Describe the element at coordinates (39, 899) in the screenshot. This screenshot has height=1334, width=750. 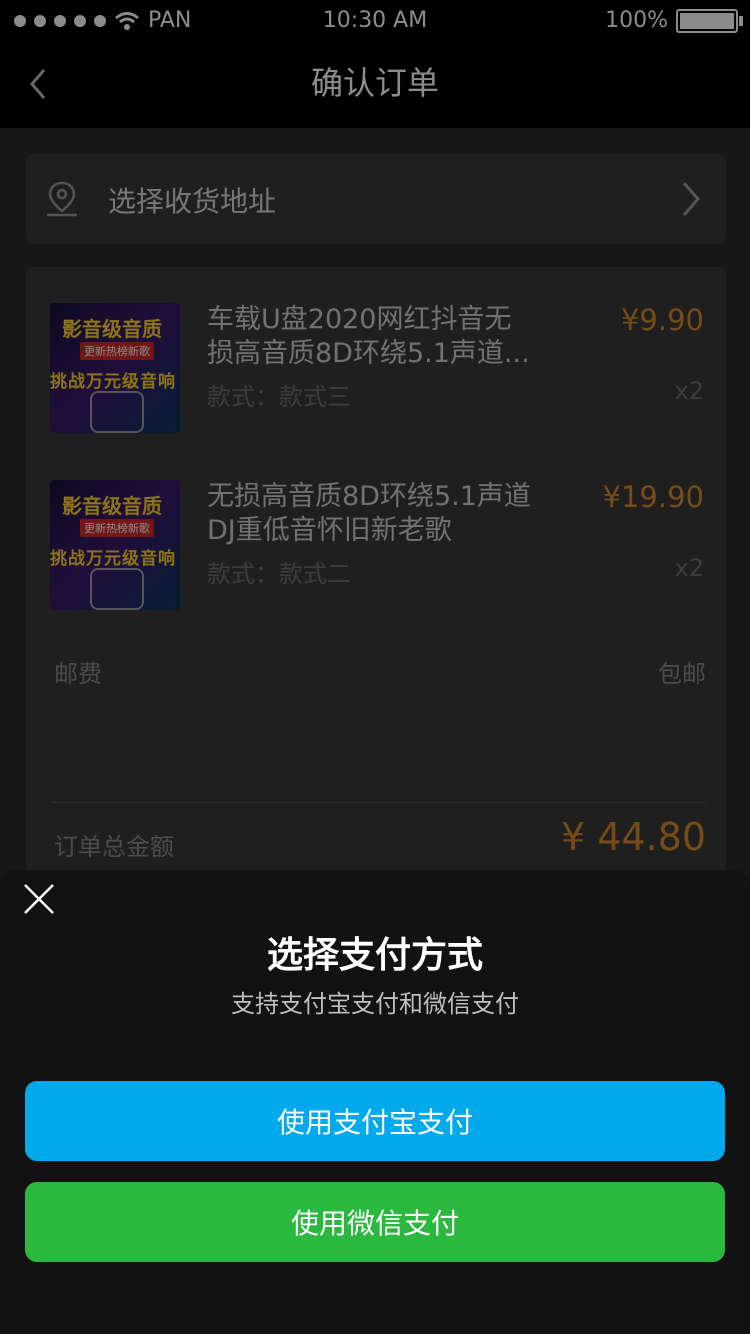
I see `close-icon` at that location.